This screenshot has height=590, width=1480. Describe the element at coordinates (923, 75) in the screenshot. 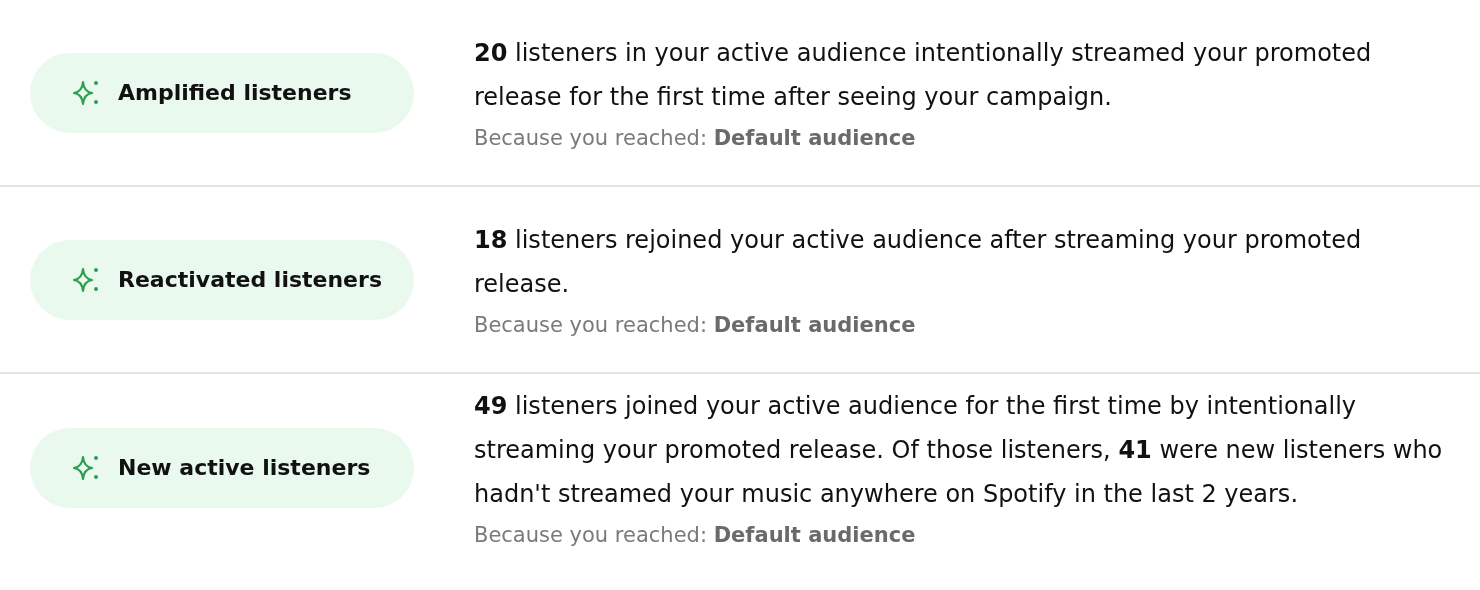

I see `description-text: 20 listeners in your active audience intentionally streamed your promoted release for the first time after seeing your campaign.` at that location.